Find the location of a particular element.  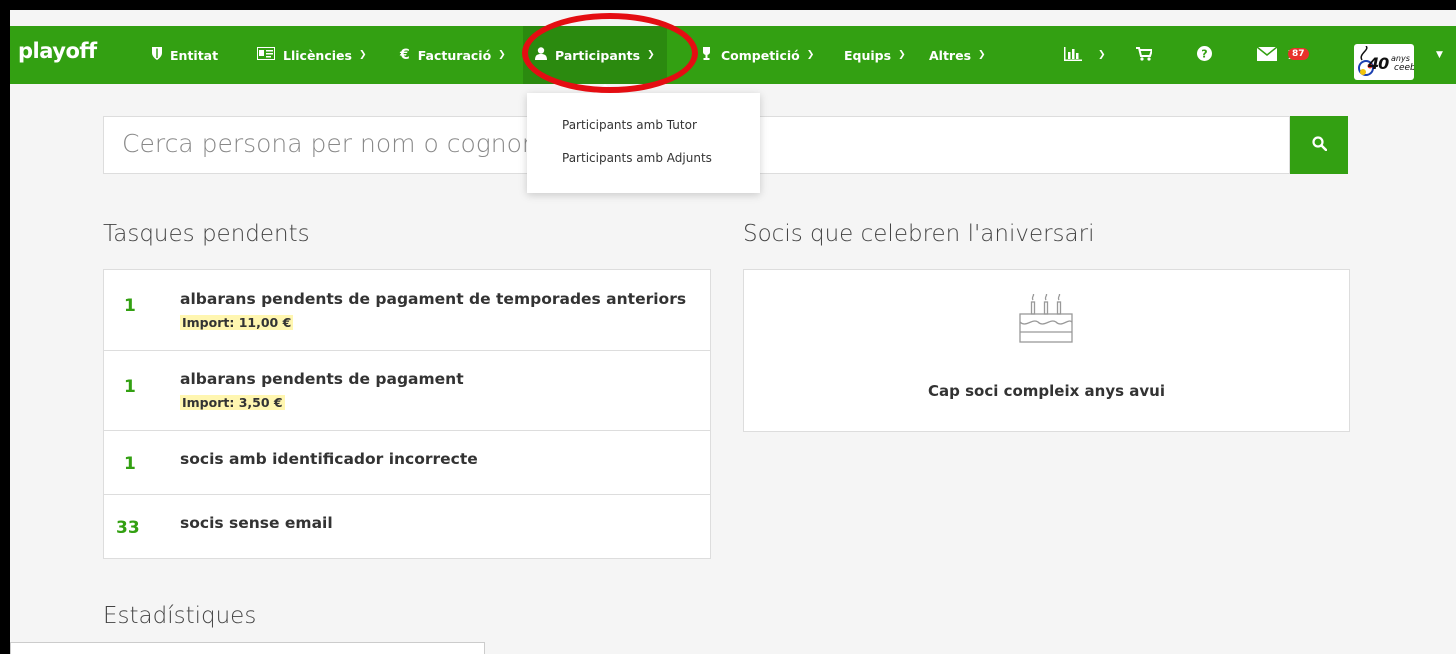

nav-llicencies-label: Llicències is located at coordinates (317, 55).